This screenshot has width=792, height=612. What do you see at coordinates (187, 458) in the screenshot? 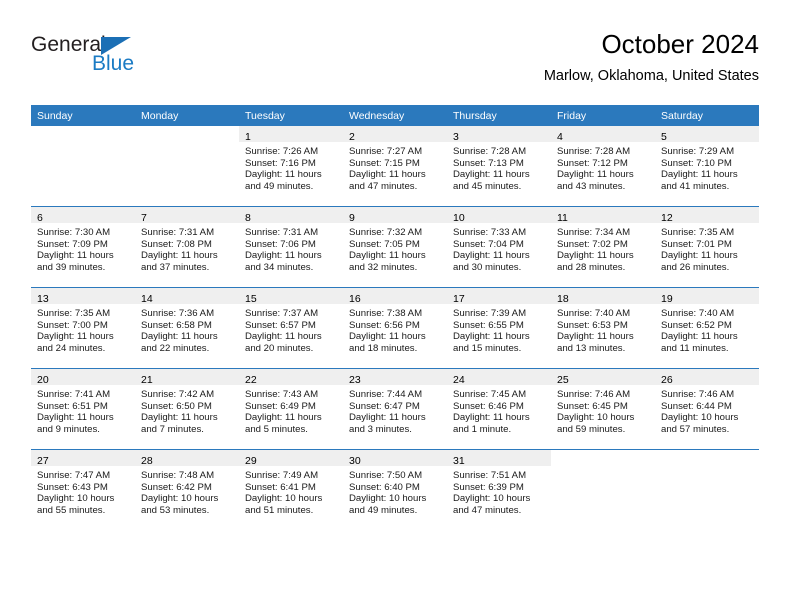
I see `day-number-band: 28` at bounding box center [187, 458].